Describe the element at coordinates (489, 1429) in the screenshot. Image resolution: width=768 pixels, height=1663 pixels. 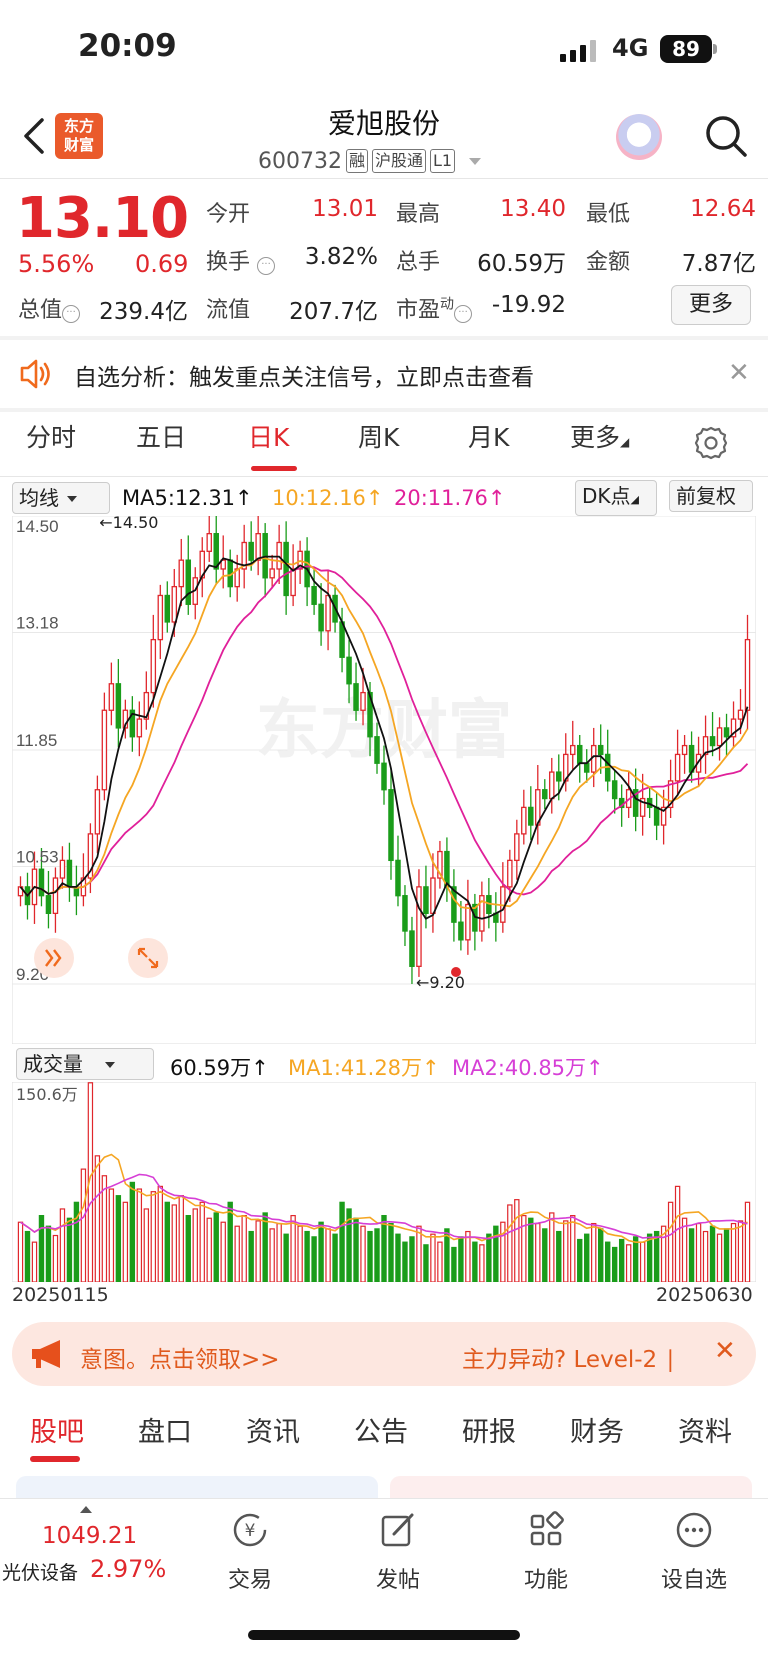
I see `tab-research: 研报` at that location.